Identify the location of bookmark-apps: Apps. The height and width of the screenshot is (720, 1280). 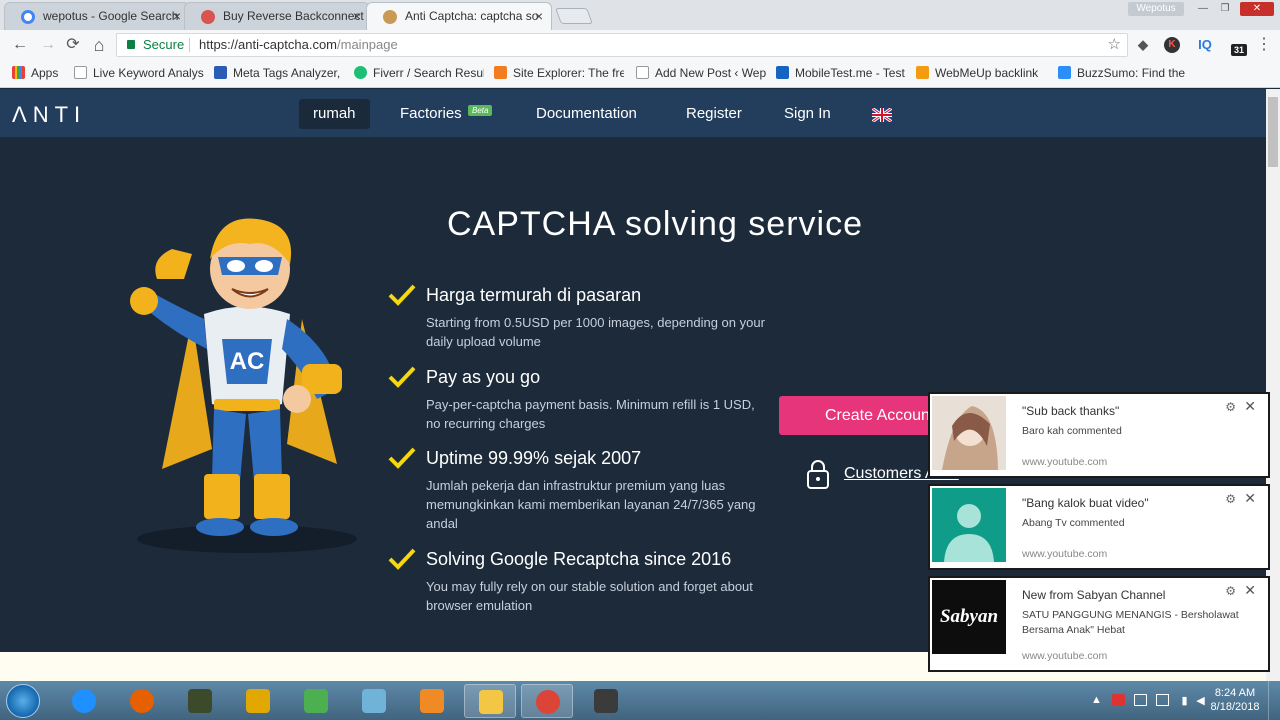
(35, 73).